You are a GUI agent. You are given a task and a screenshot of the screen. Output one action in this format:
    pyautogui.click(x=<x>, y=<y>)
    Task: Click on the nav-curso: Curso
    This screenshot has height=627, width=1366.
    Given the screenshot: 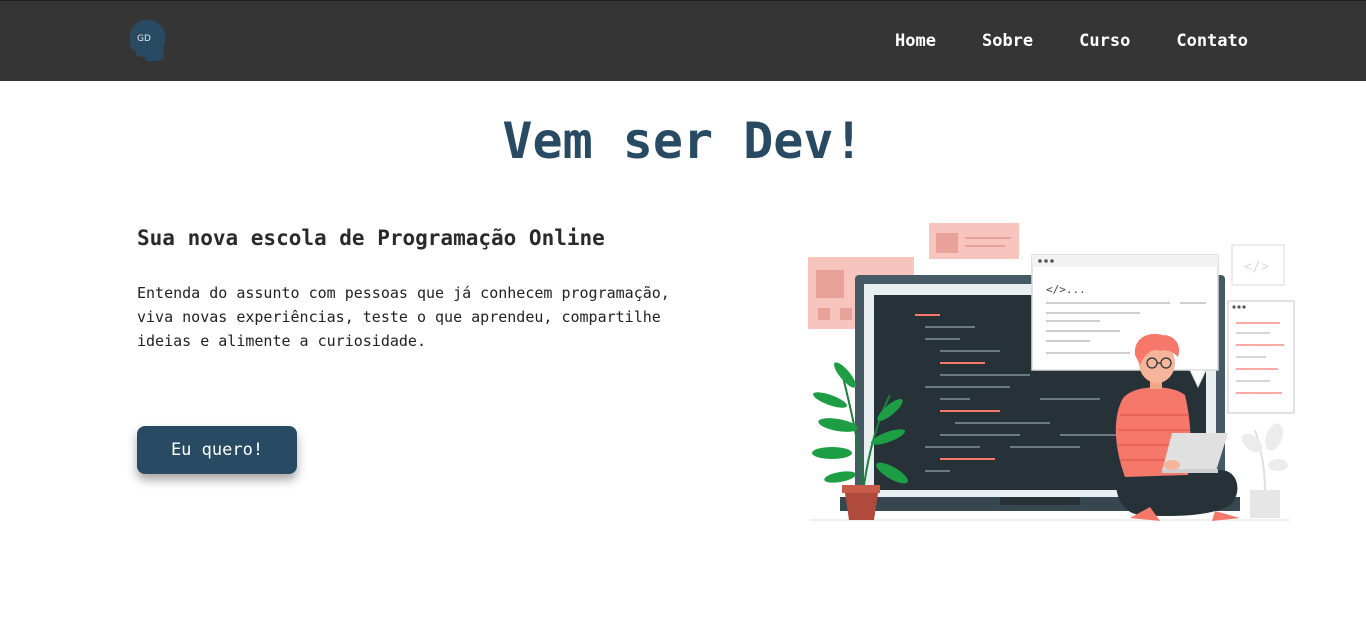 What is the action you would take?
    pyautogui.click(x=1104, y=41)
    